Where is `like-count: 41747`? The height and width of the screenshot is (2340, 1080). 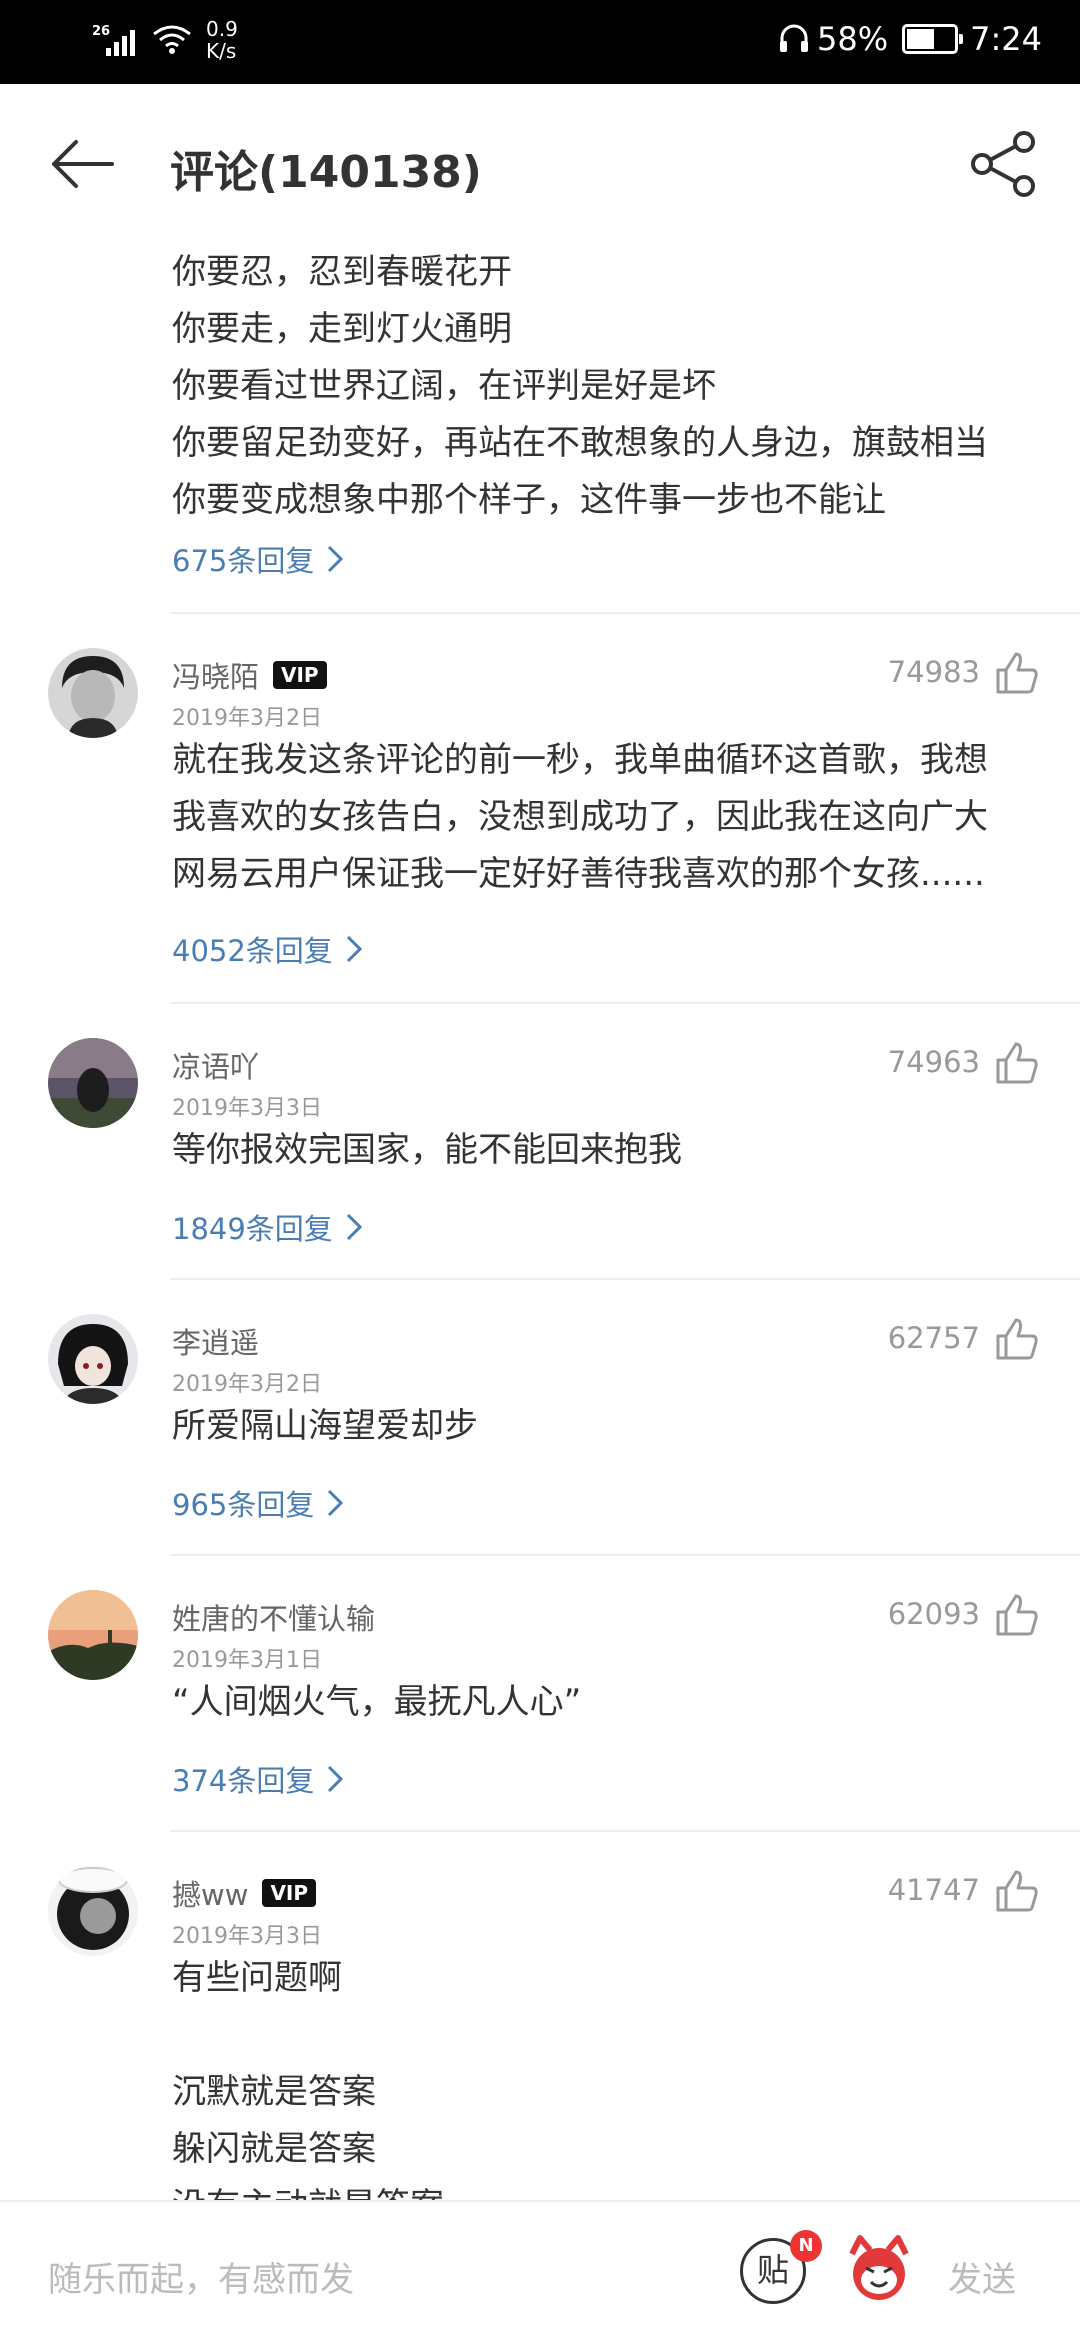
like-count: 41747 is located at coordinates (933, 1890).